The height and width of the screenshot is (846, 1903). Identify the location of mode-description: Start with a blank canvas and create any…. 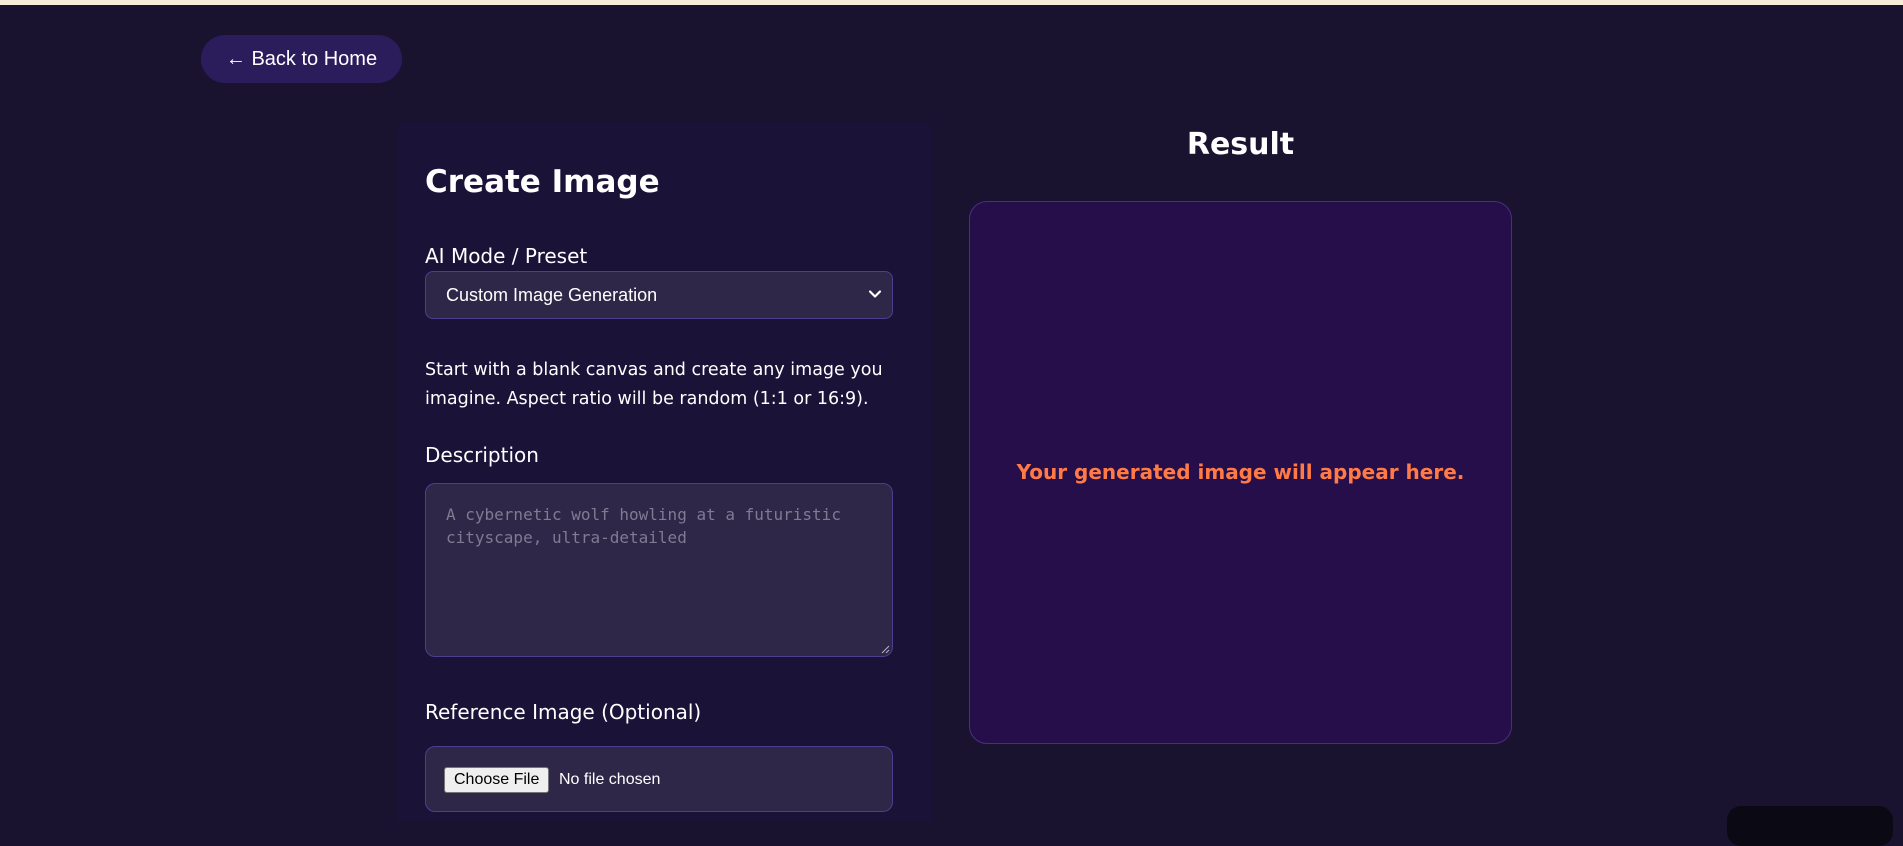
(654, 384).